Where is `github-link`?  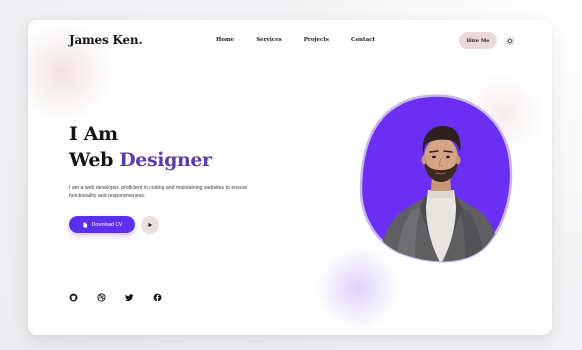 github-link is located at coordinates (73, 297).